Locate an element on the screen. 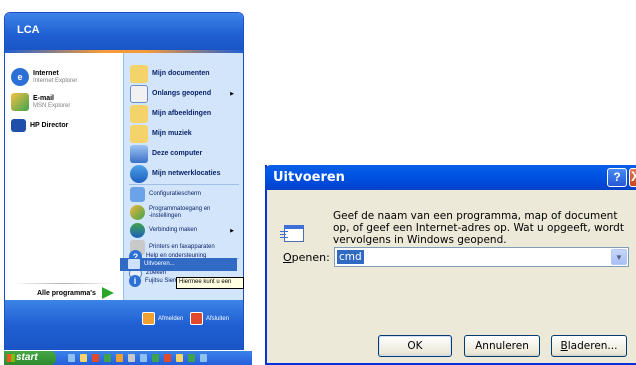 Image resolution: width=636 pixels, height=365 pixels. logoff-icon is located at coordinates (148, 318).